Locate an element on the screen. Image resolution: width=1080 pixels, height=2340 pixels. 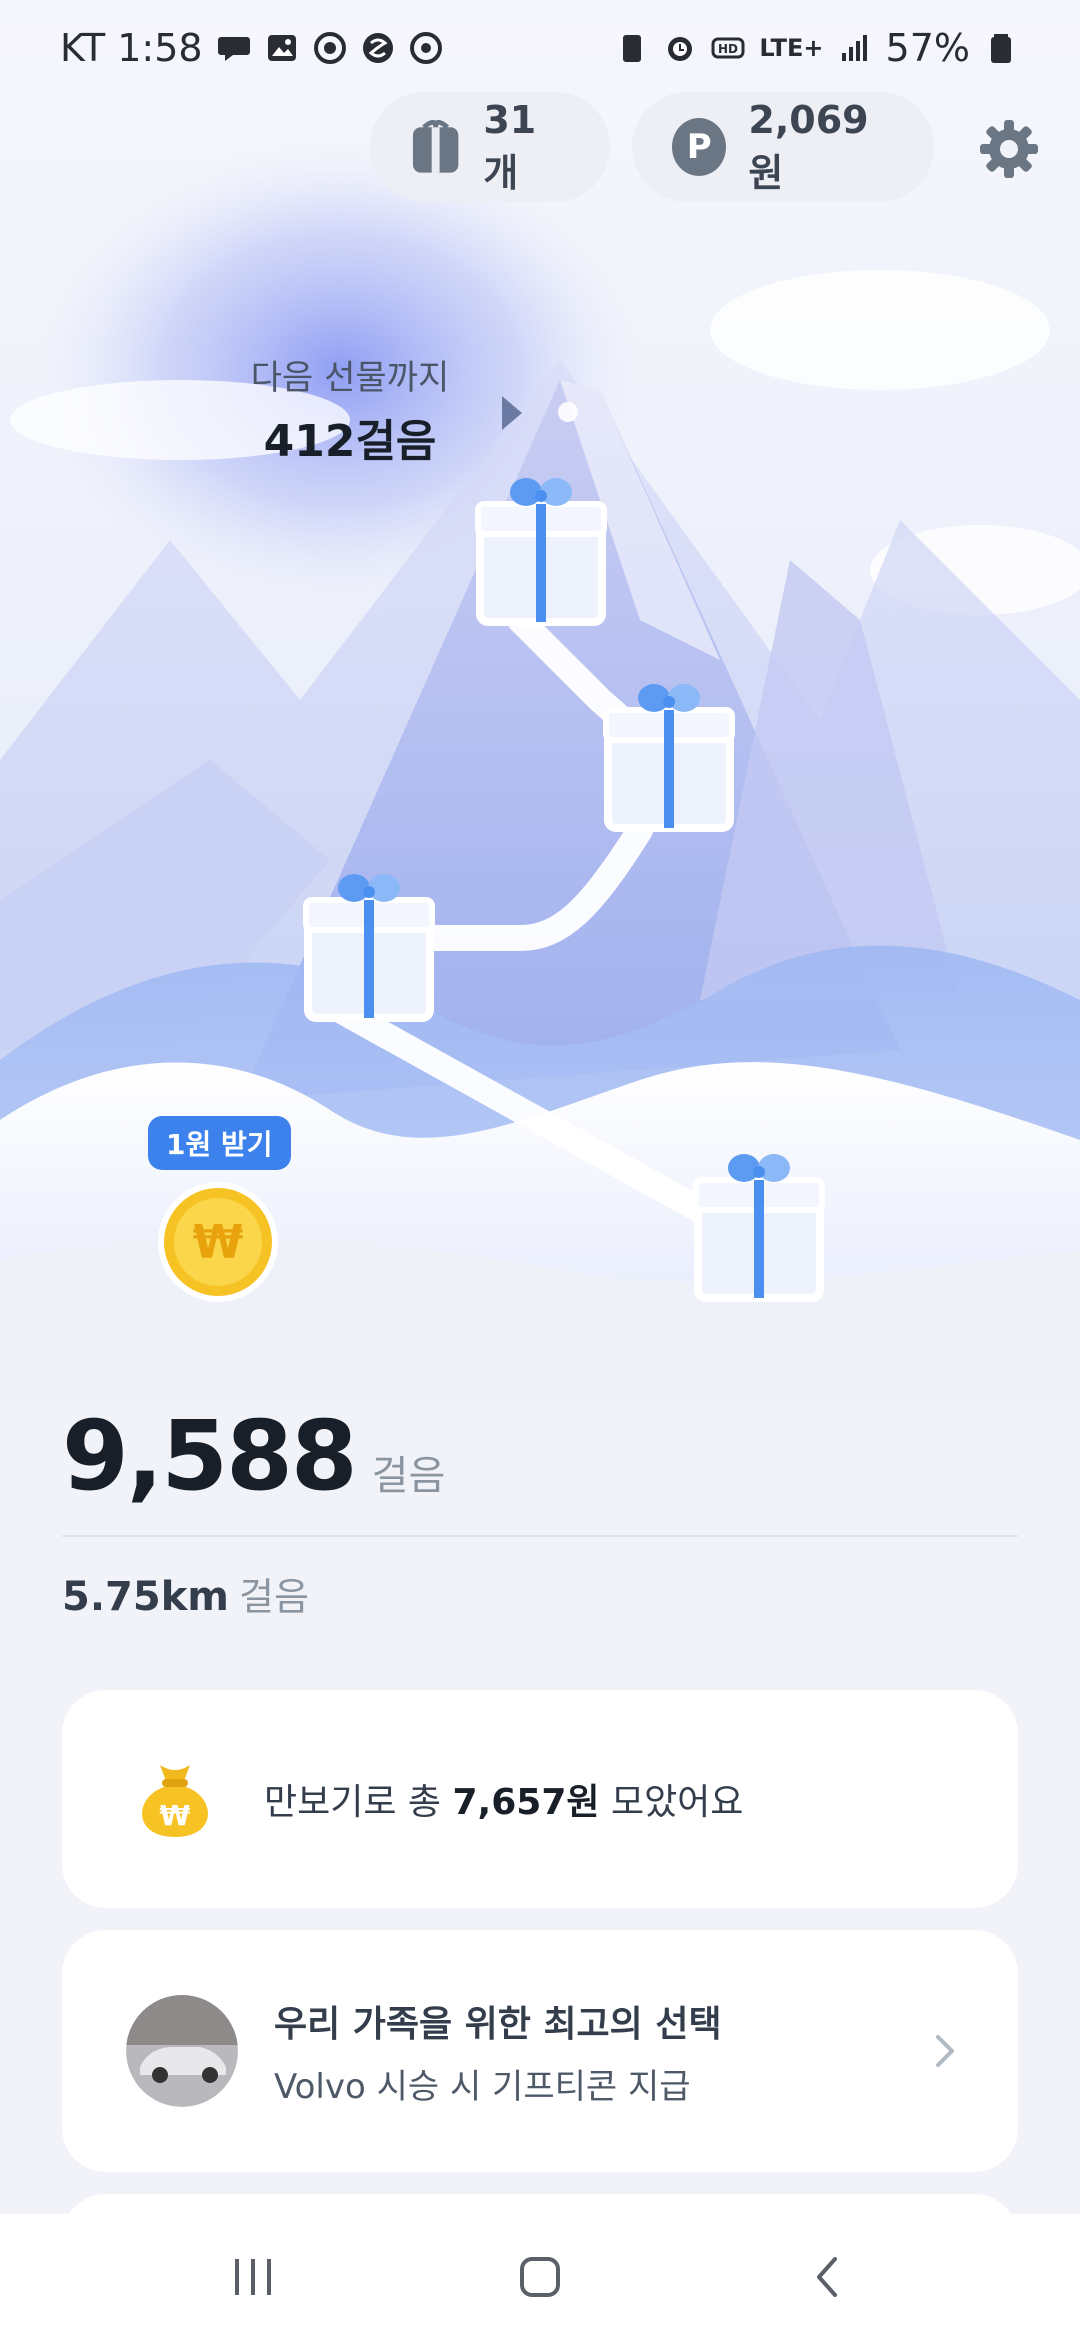
next-arrow-icon is located at coordinates (512, 413).